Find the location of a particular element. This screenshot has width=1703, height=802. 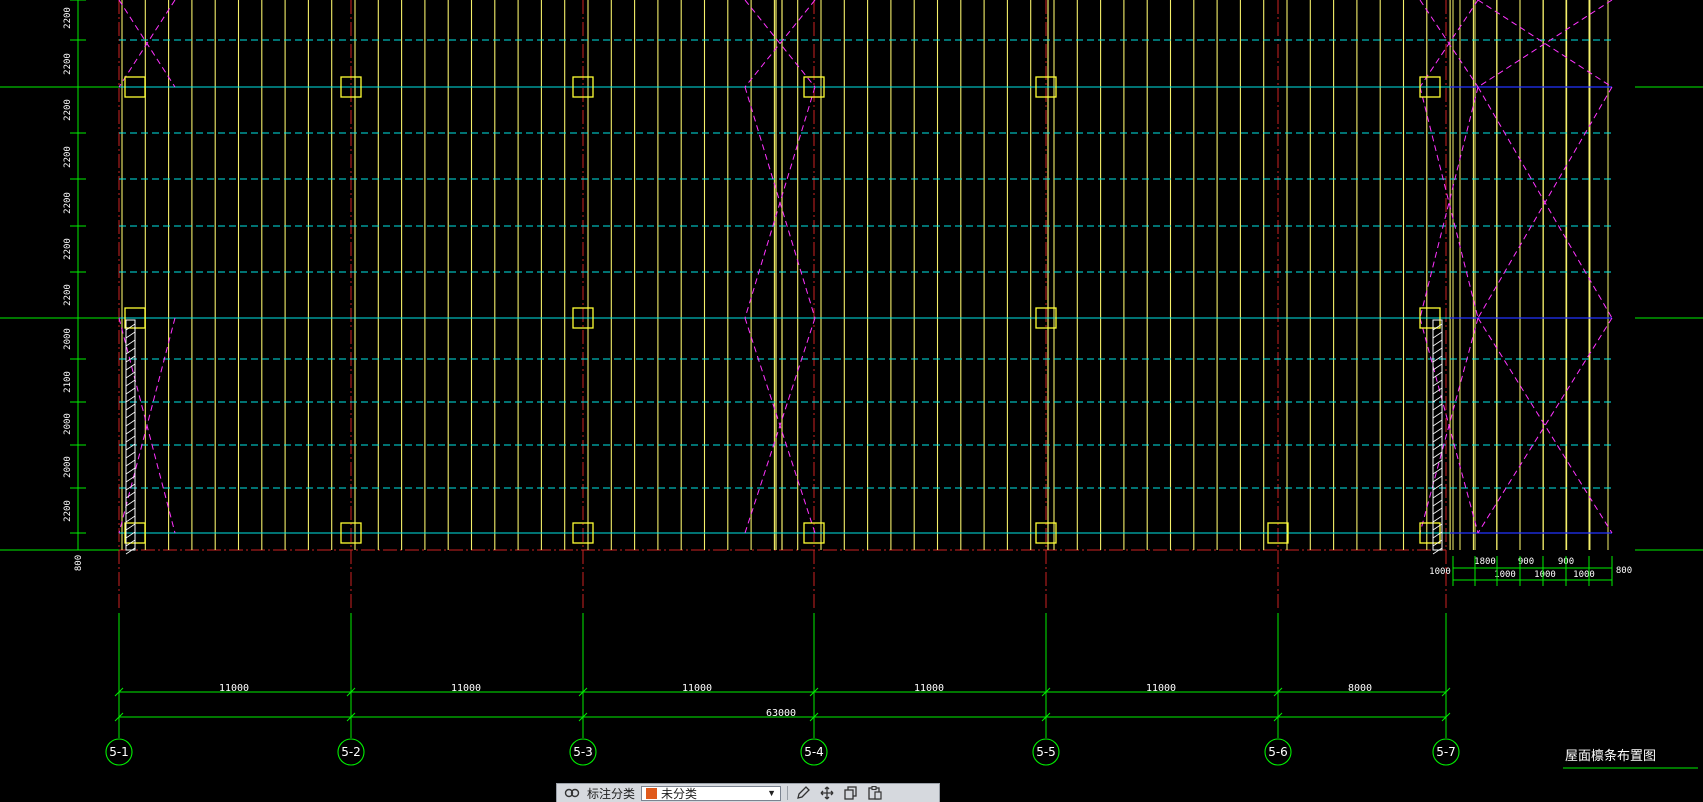

toolbar-separator is located at coordinates (788, 793).